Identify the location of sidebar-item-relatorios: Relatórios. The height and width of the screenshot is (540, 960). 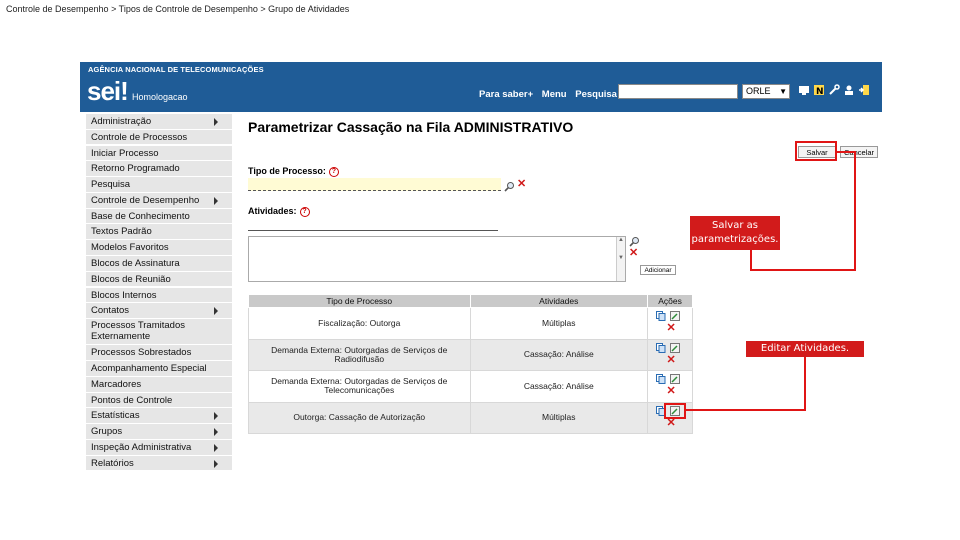
(159, 463).